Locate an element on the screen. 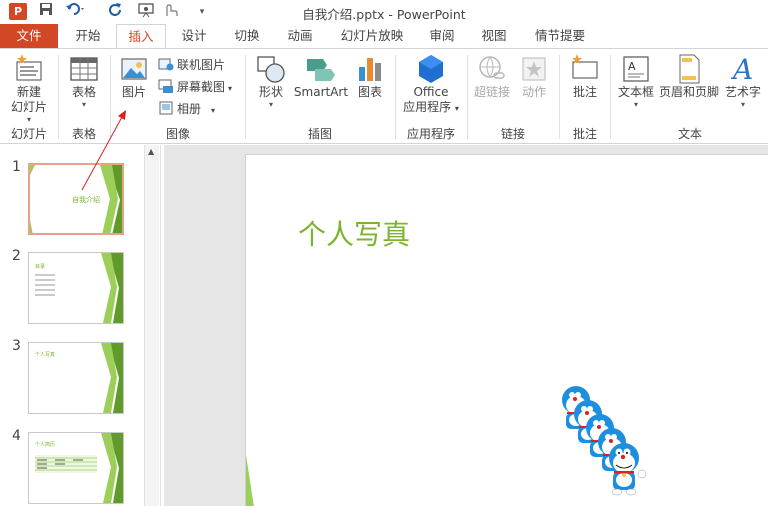 Image resolution: width=768 pixels, height=506 pixels. textbox-button: A 文本框 ▾ is located at coordinates (636, 81).